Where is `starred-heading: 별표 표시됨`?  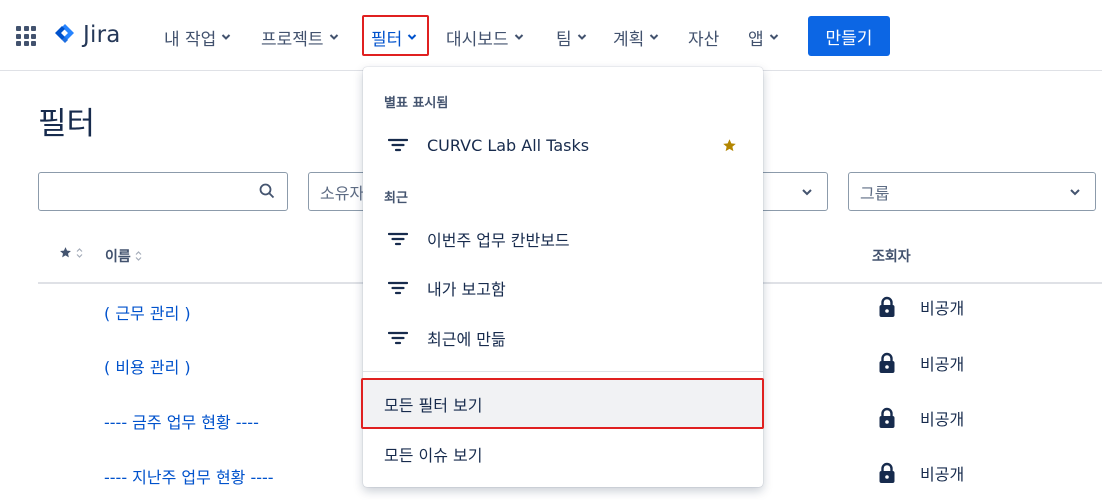
starred-heading: 별표 표시됨 is located at coordinates (416, 103).